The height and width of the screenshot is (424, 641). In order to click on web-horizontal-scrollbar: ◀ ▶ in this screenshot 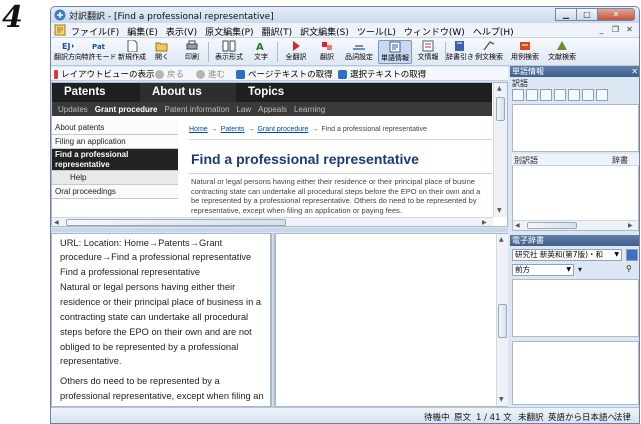, I will do `click(272, 221)`.